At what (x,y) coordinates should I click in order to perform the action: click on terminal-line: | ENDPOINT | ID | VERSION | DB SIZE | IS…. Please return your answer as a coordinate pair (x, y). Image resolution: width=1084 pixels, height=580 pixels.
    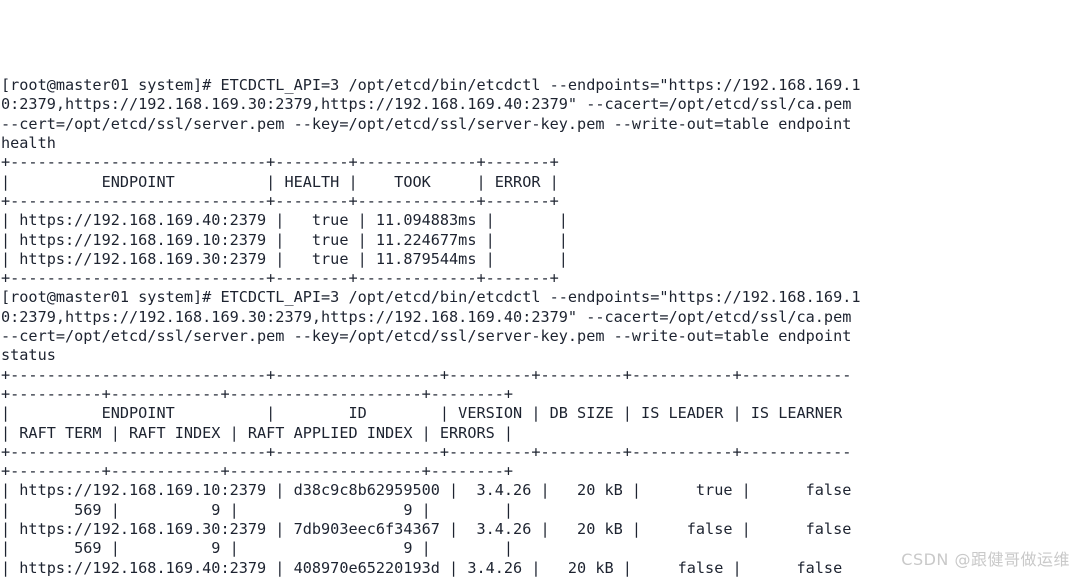
    Looking at the image, I should click on (422, 413).